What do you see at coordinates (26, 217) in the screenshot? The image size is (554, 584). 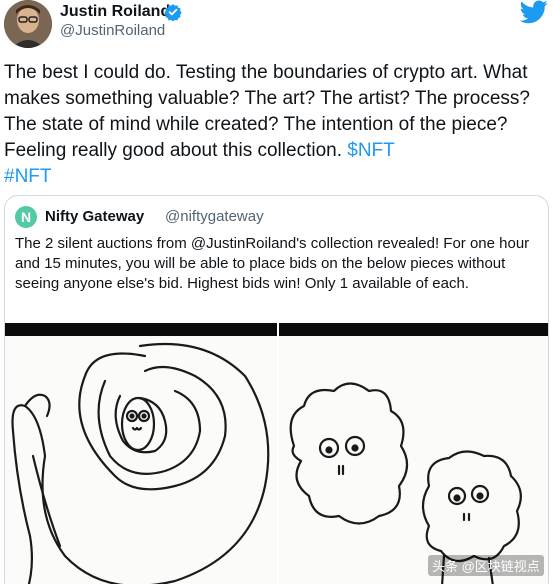 I see `nifty-gateway-logo-icon: N` at bounding box center [26, 217].